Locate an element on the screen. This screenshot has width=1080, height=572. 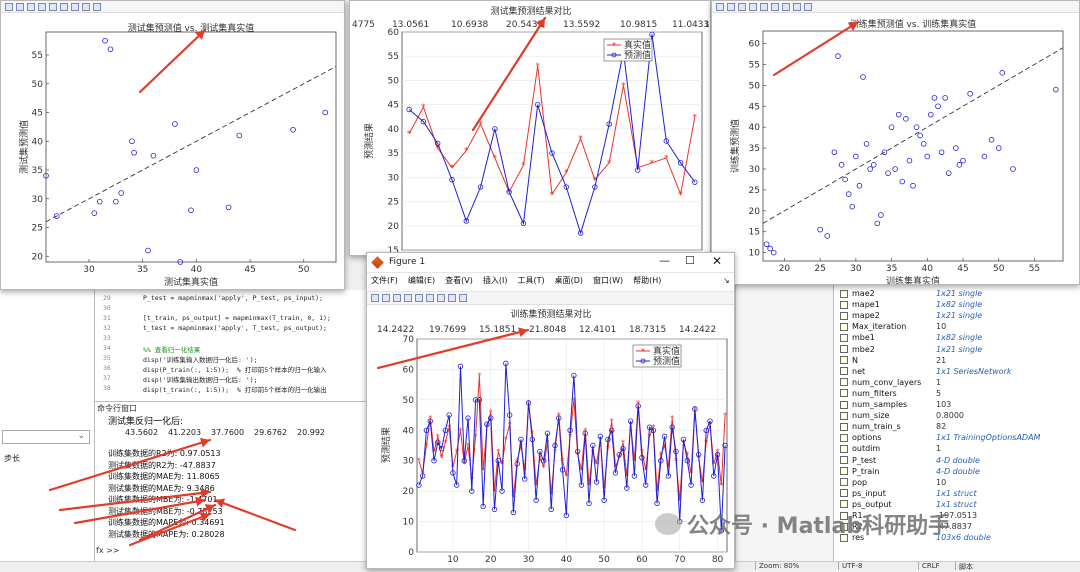
workspace-row: ps_input 1x1 struct is located at coordinates (957, 493).